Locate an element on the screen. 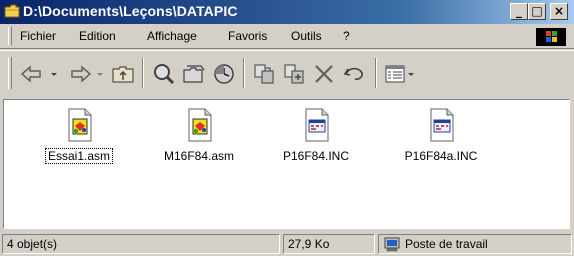 The width and height of the screenshot is (574, 256). my-computer-icon is located at coordinates (392, 244).